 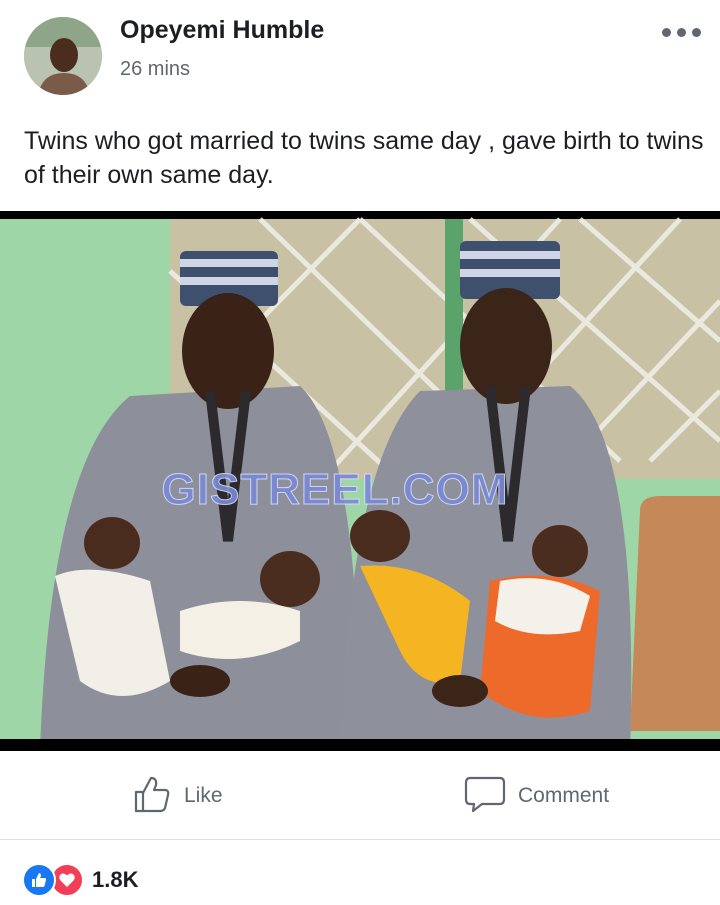 I want to click on reaction-count: 1.8K, so click(x=115, y=879).